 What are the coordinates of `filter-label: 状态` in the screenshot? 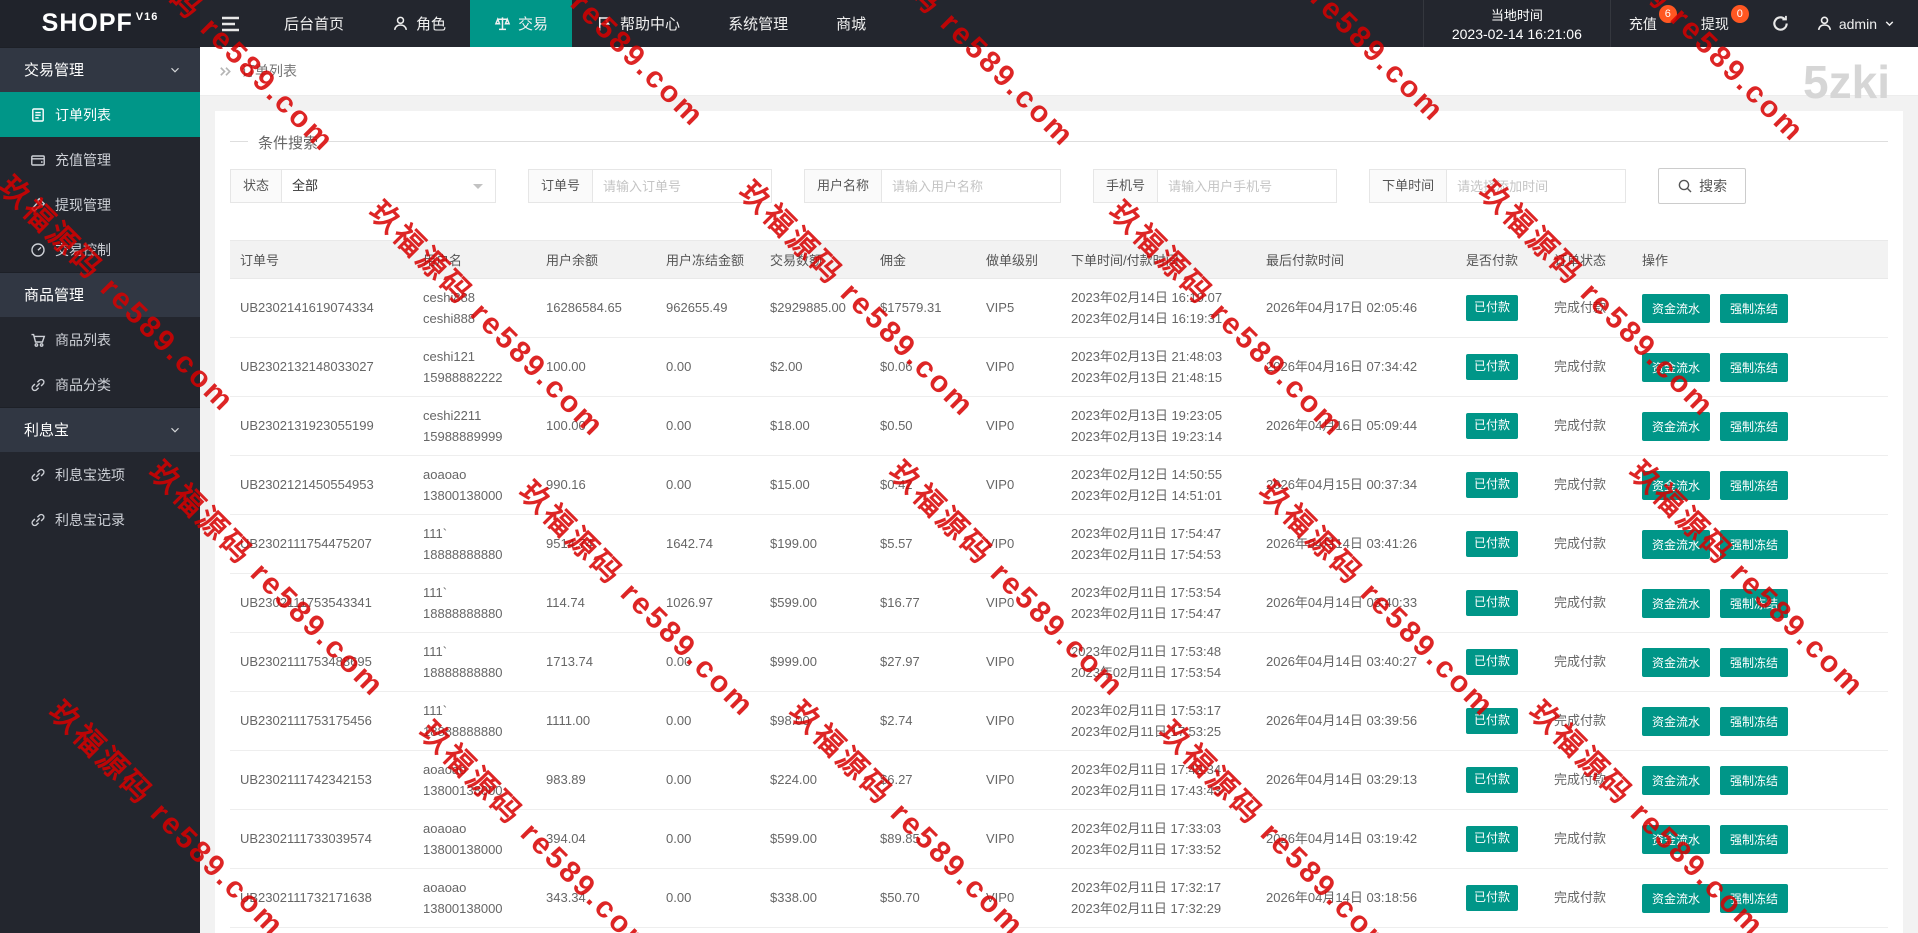 It's located at (256, 186).